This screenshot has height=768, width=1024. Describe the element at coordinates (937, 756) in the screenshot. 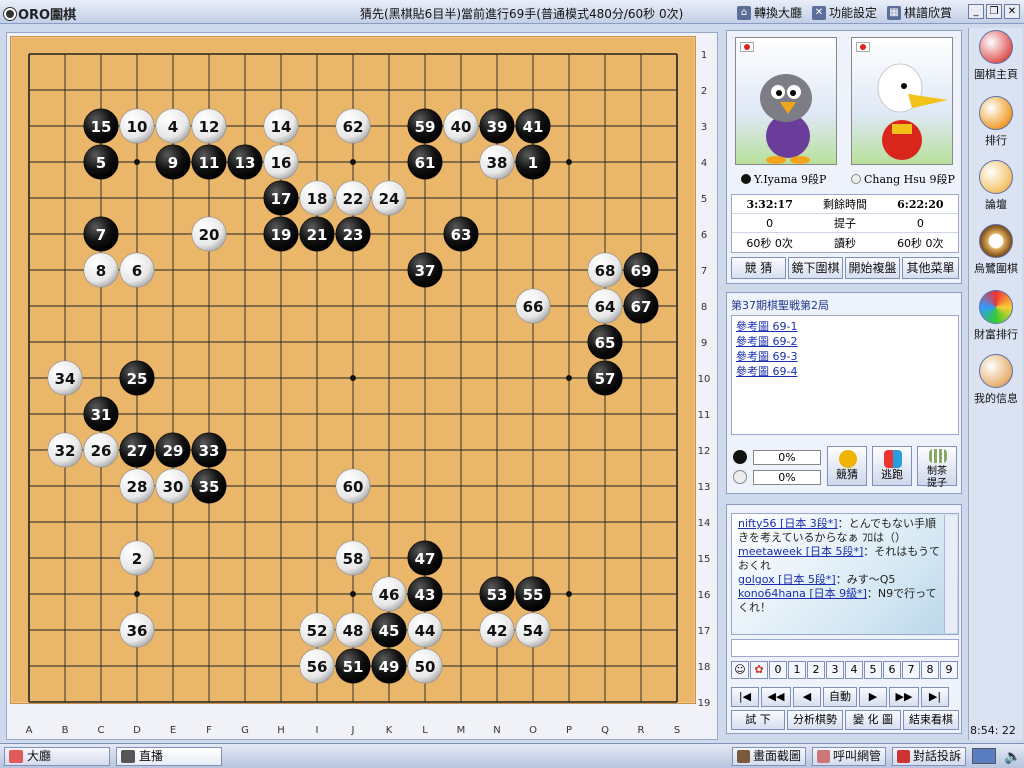

I see `tray-label: 對話投訴` at that location.